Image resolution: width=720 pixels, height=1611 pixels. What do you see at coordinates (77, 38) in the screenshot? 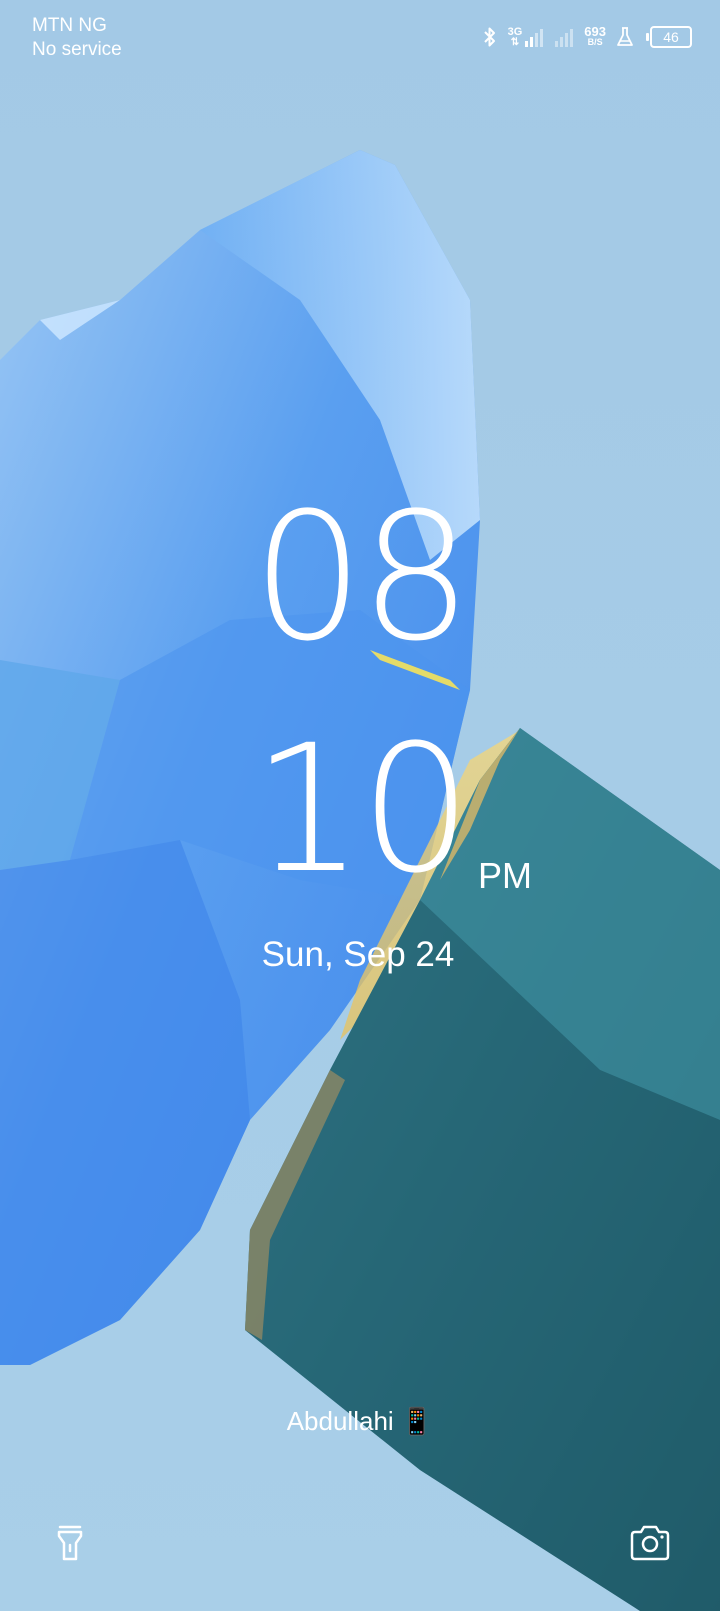
I see `carrier-info: MTN NG No service` at bounding box center [77, 38].